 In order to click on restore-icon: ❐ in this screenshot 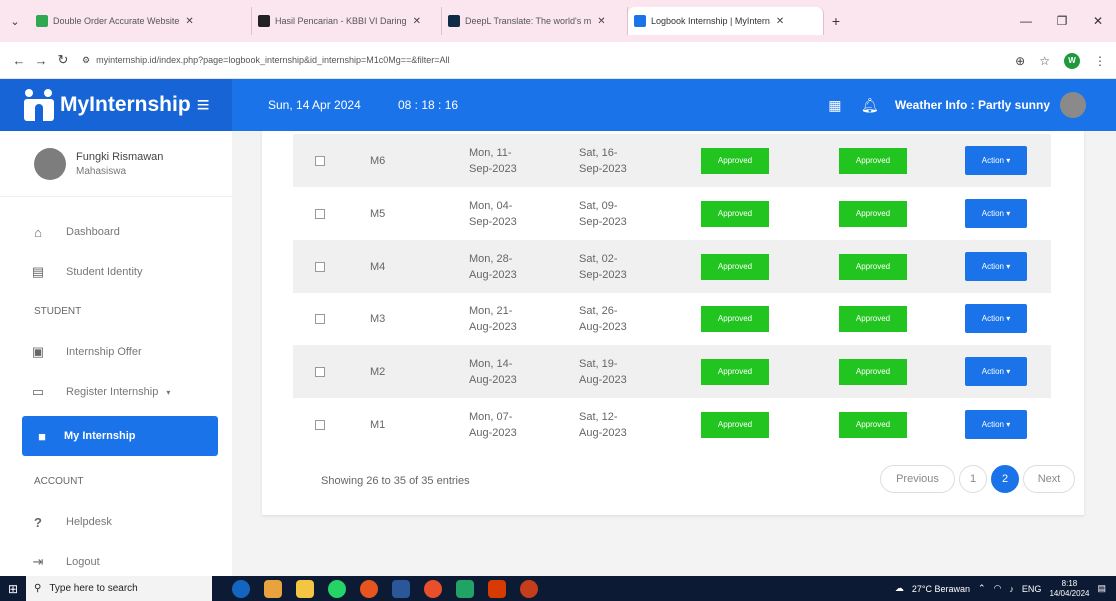, I will do `click(1062, 21)`.